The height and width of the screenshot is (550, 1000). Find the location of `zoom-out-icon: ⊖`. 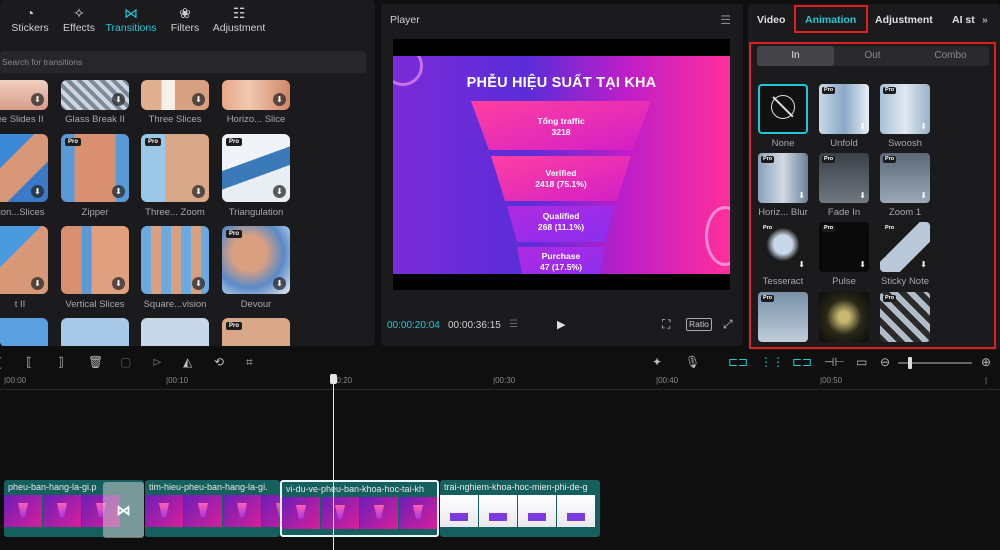

zoom-out-icon: ⊖ is located at coordinates (885, 362).